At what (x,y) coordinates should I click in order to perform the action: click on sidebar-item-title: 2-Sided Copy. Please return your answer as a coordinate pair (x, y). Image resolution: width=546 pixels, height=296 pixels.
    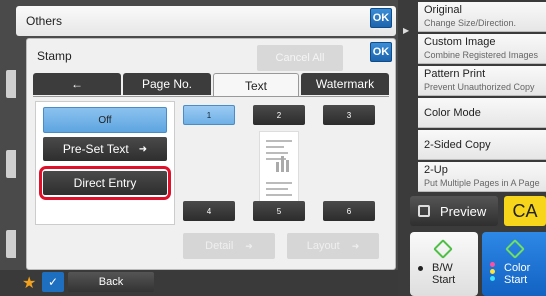
    Looking at the image, I should click on (457, 145).